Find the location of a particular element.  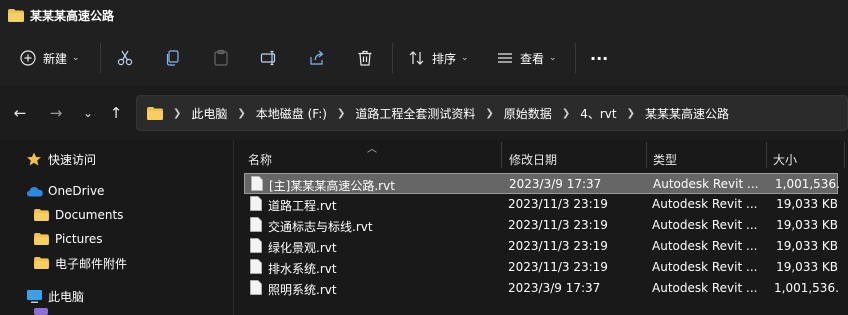

delete-button is located at coordinates (365, 58).